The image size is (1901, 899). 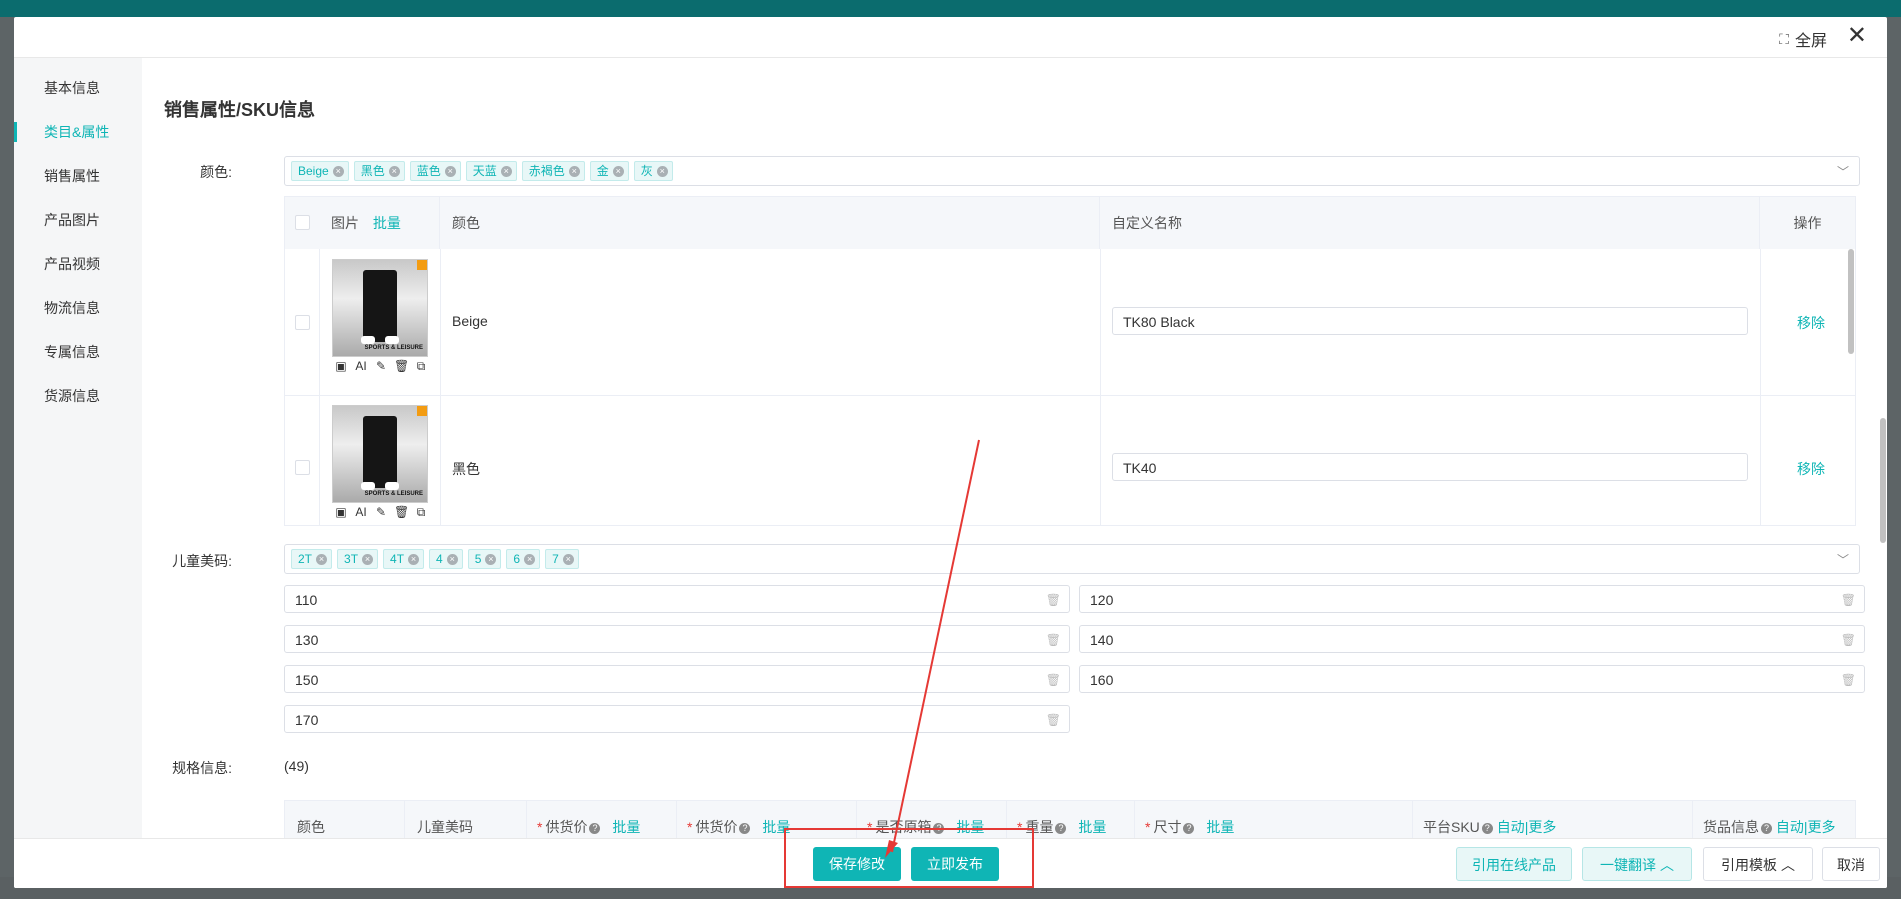 What do you see at coordinates (78, 88) in the screenshot?
I see `sidebar-item-basic-info: 基本信息` at bounding box center [78, 88].